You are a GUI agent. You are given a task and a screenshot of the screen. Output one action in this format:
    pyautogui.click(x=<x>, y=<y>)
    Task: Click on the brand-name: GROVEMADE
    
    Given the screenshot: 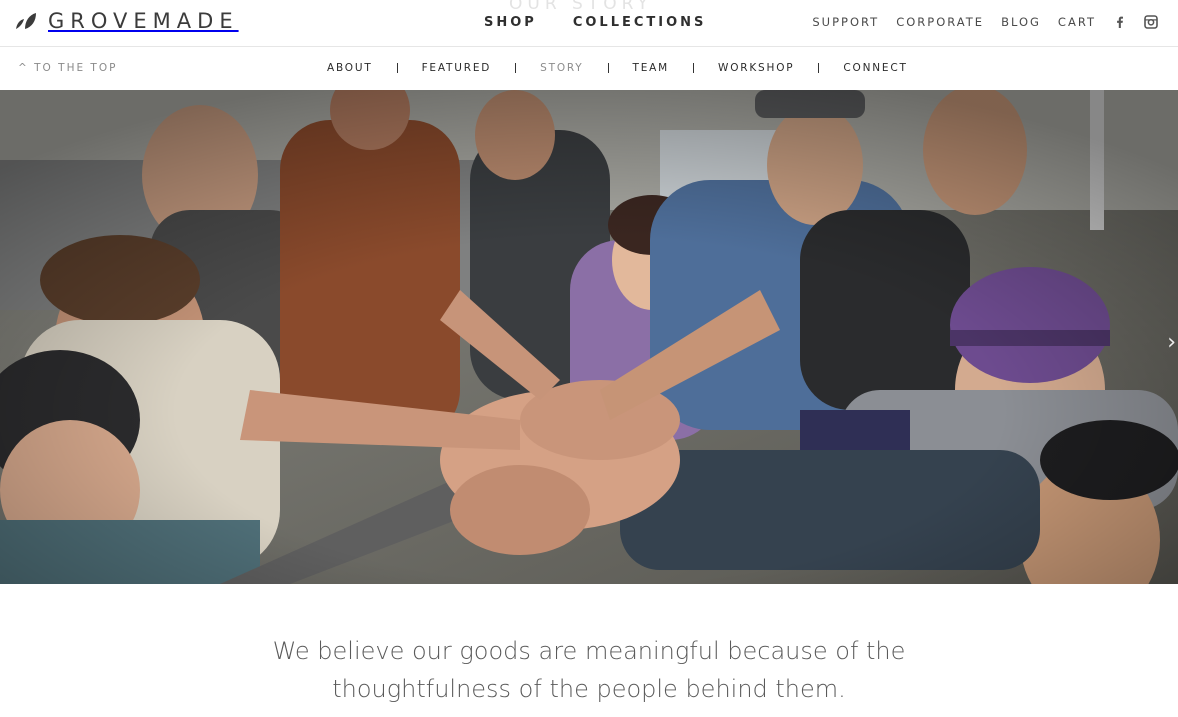 What is the action you would take?
    pyautogui.click(x=143, y=21)
    